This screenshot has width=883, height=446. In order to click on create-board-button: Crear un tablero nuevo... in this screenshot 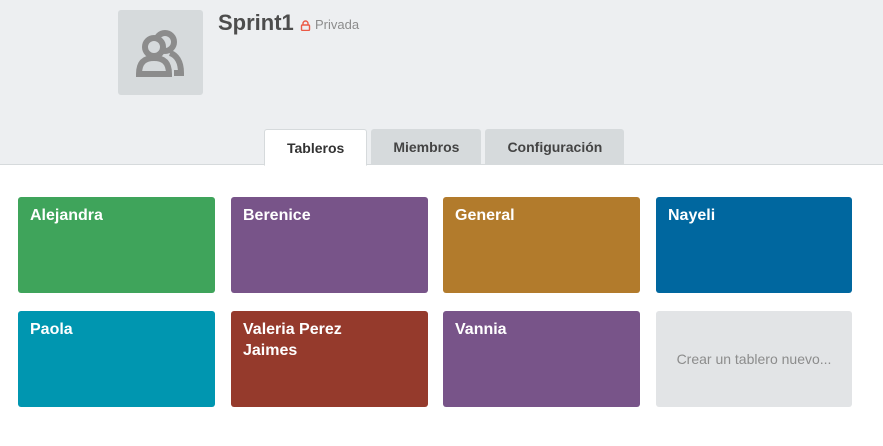, I will do `click(754, 359)`.